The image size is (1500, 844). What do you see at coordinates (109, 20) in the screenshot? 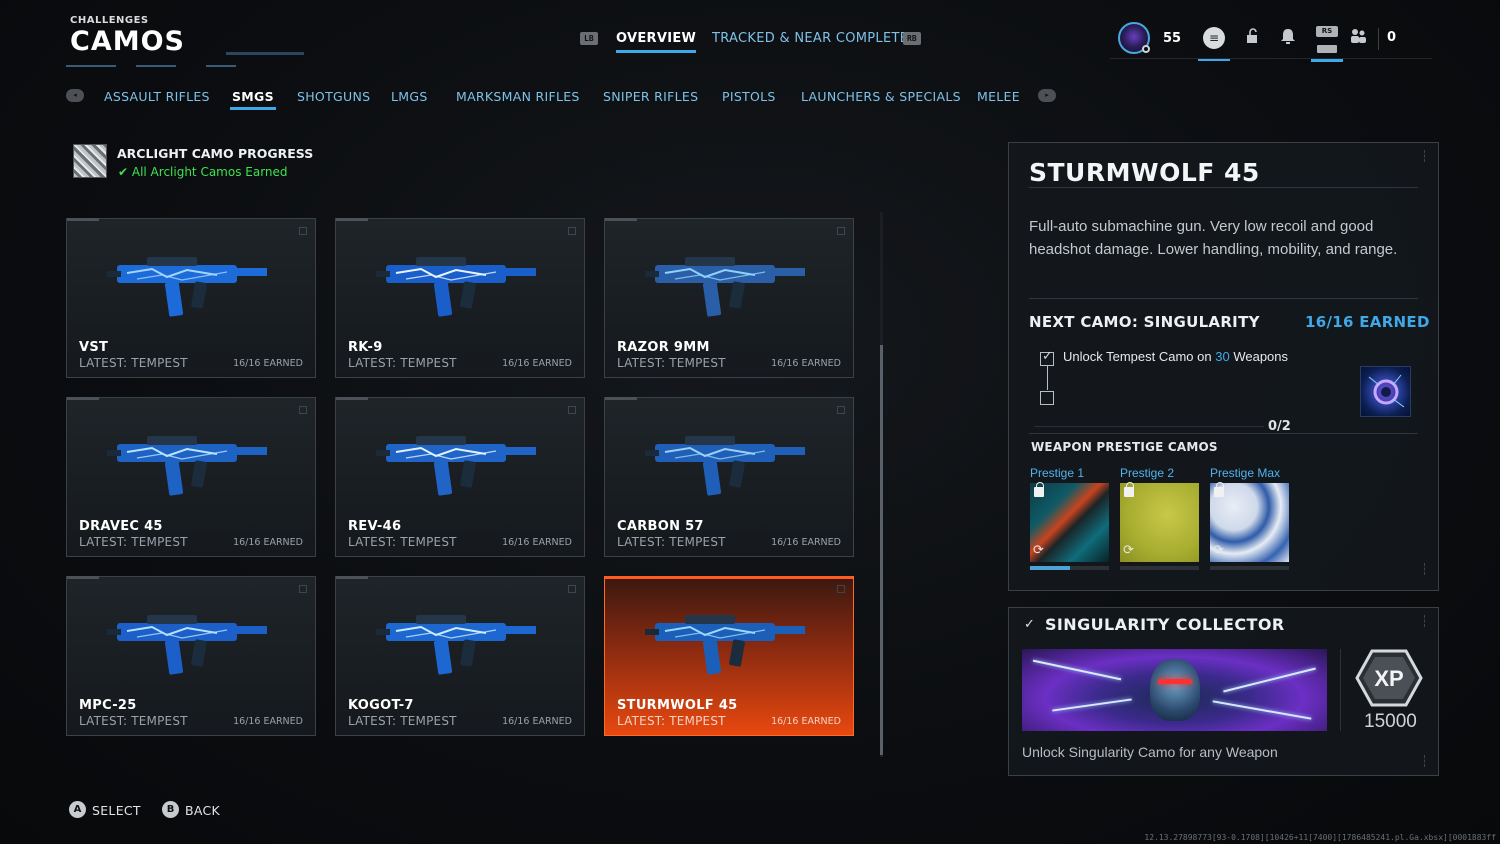
I see `section-label: CHALLENGES` at bounding box center [109, 20].